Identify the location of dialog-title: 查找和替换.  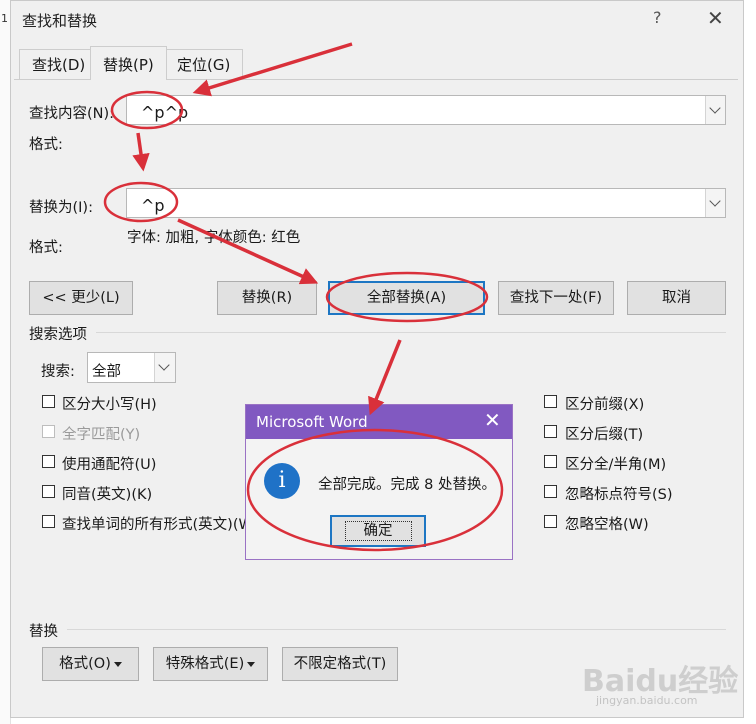
(60, 21).